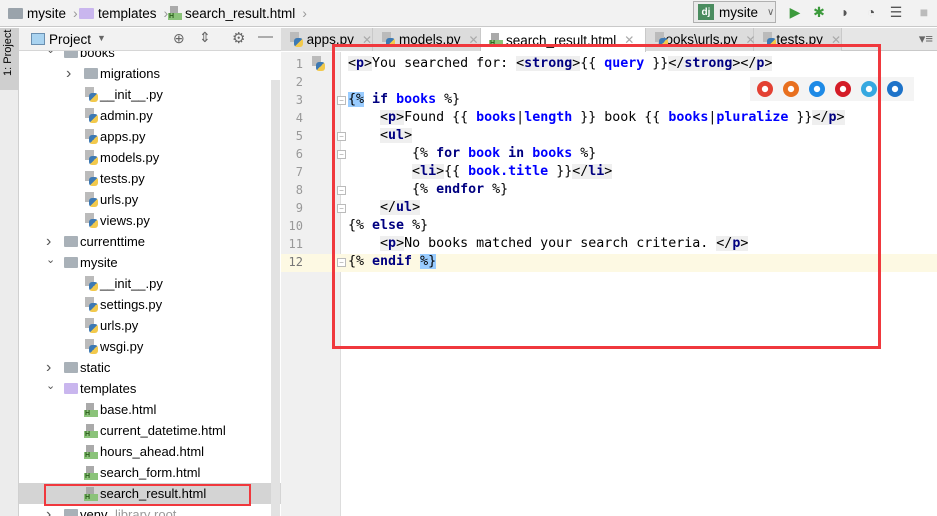 Image resolution: width=937 pixels, height=516 pixels. Describe the element at coordinates (265, 36) in the screenshot. I see `minimize-icon: —` at that location.